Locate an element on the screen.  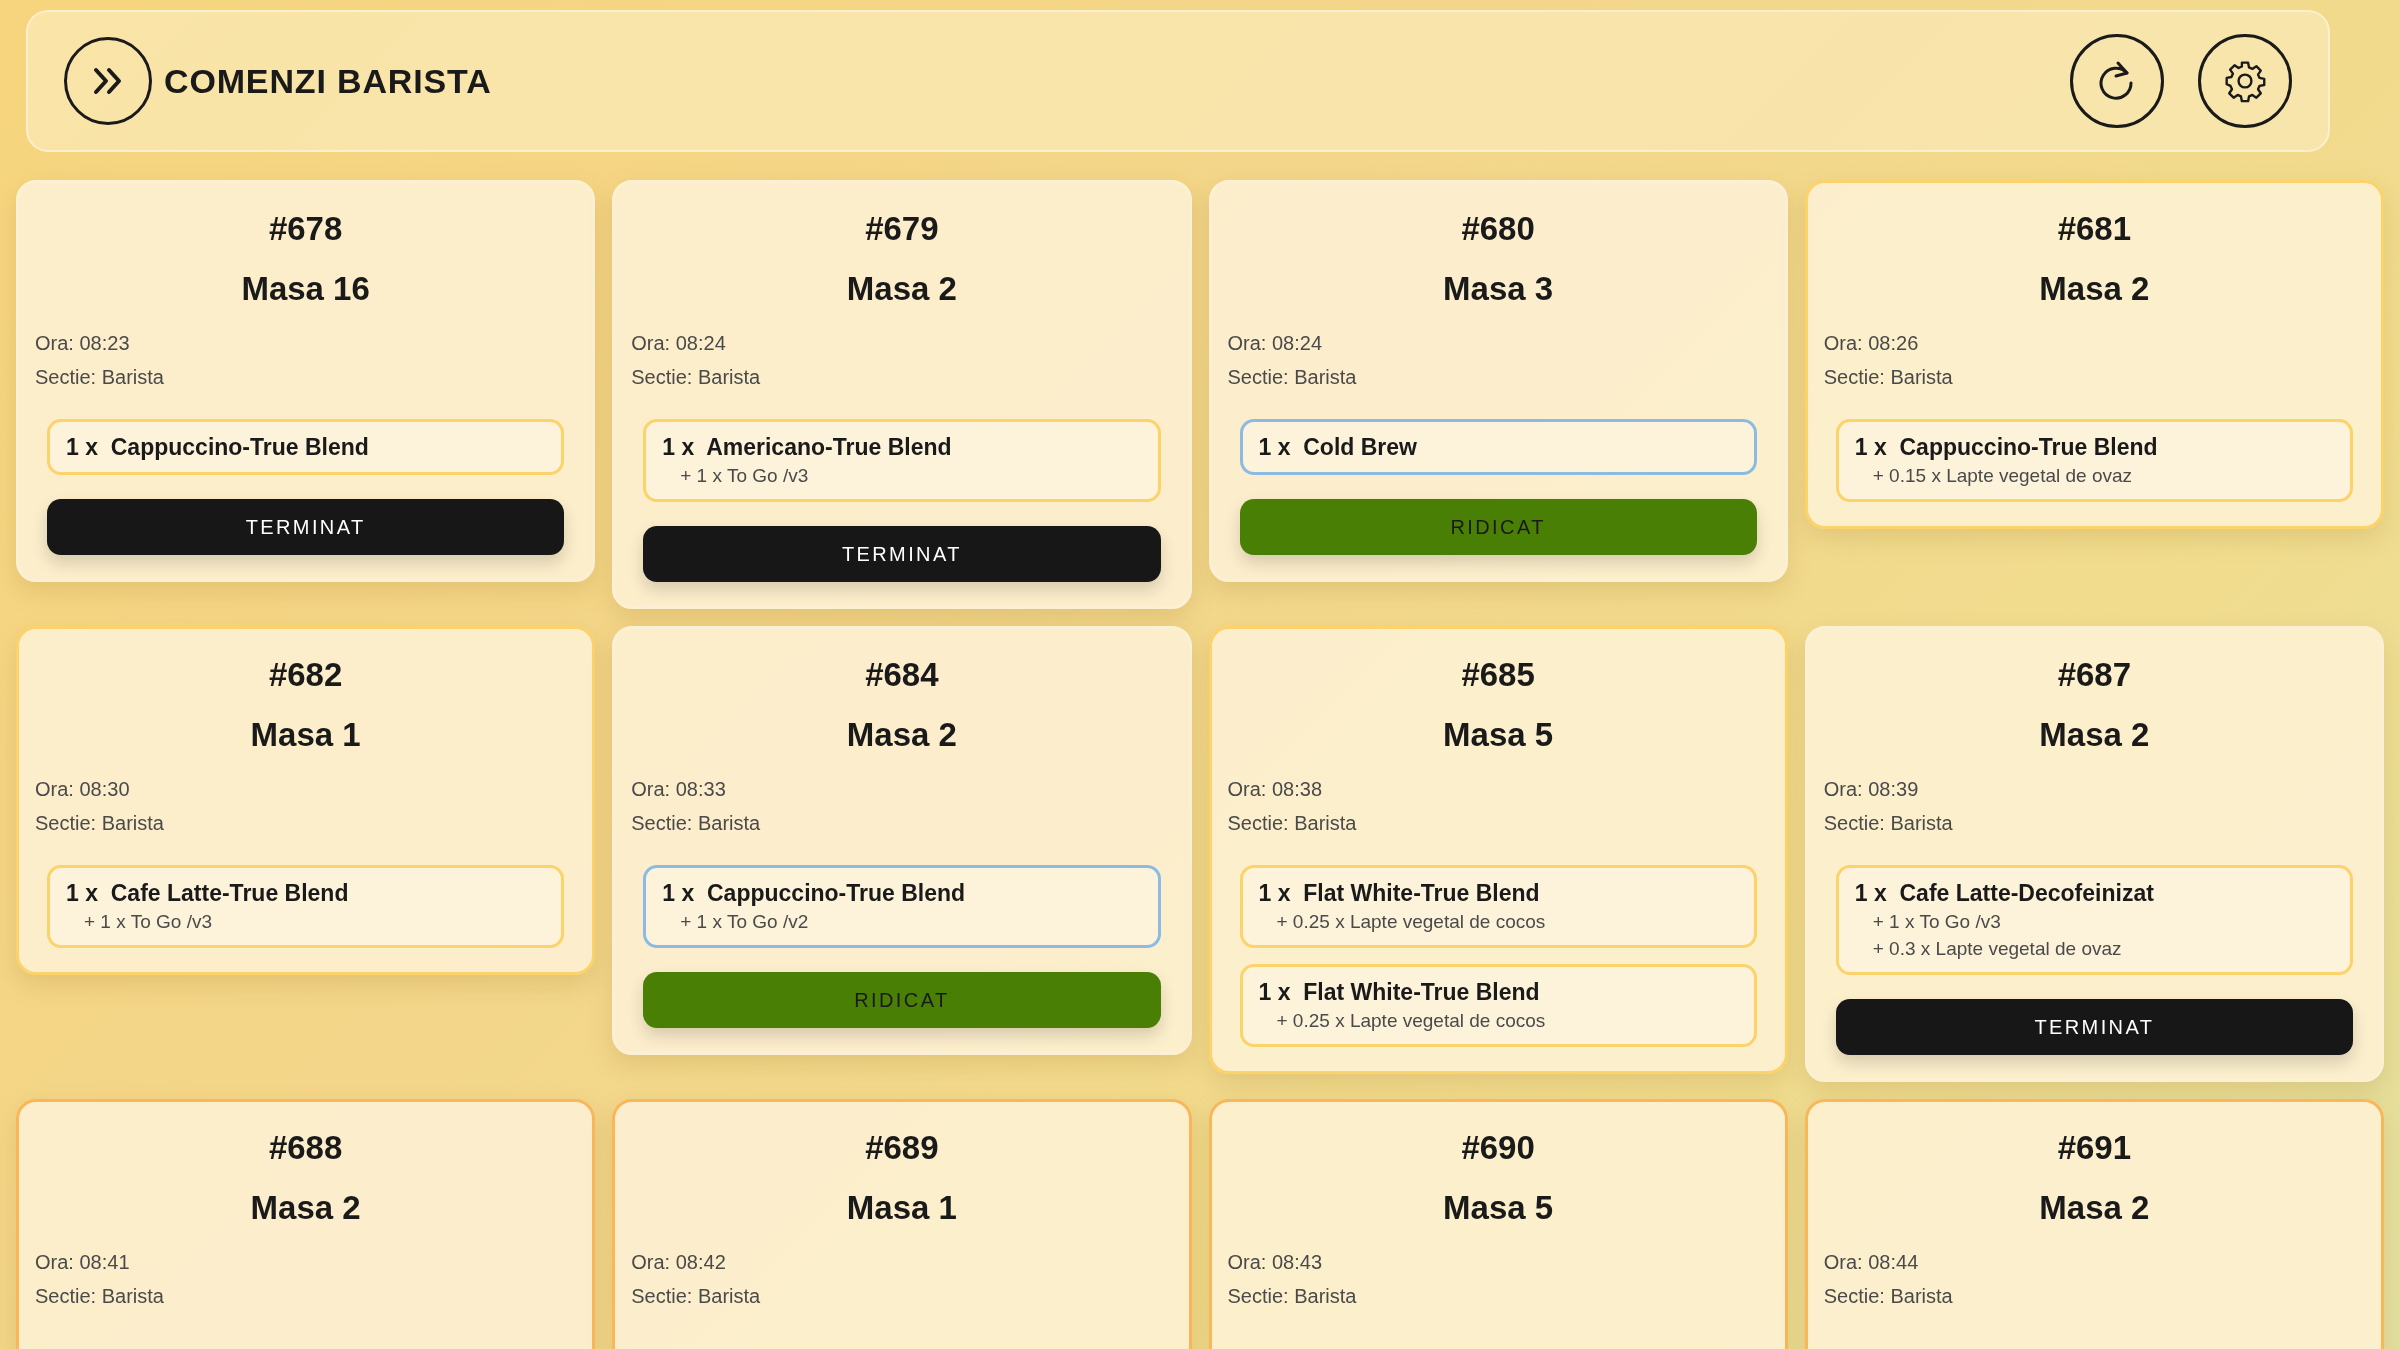
item-name: 1 x Americano-True Blend is located at coordinates (807, 447).